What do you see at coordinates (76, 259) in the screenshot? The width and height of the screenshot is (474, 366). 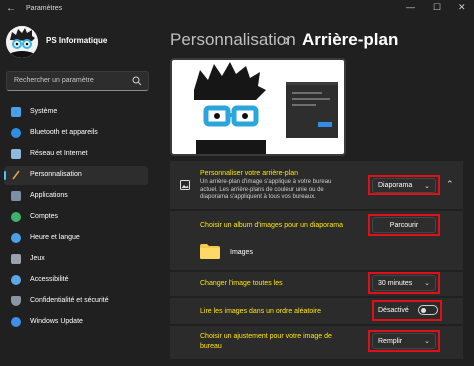 I see `sidebar-item-jeux: Jeux` at bounding box center [76, 259].